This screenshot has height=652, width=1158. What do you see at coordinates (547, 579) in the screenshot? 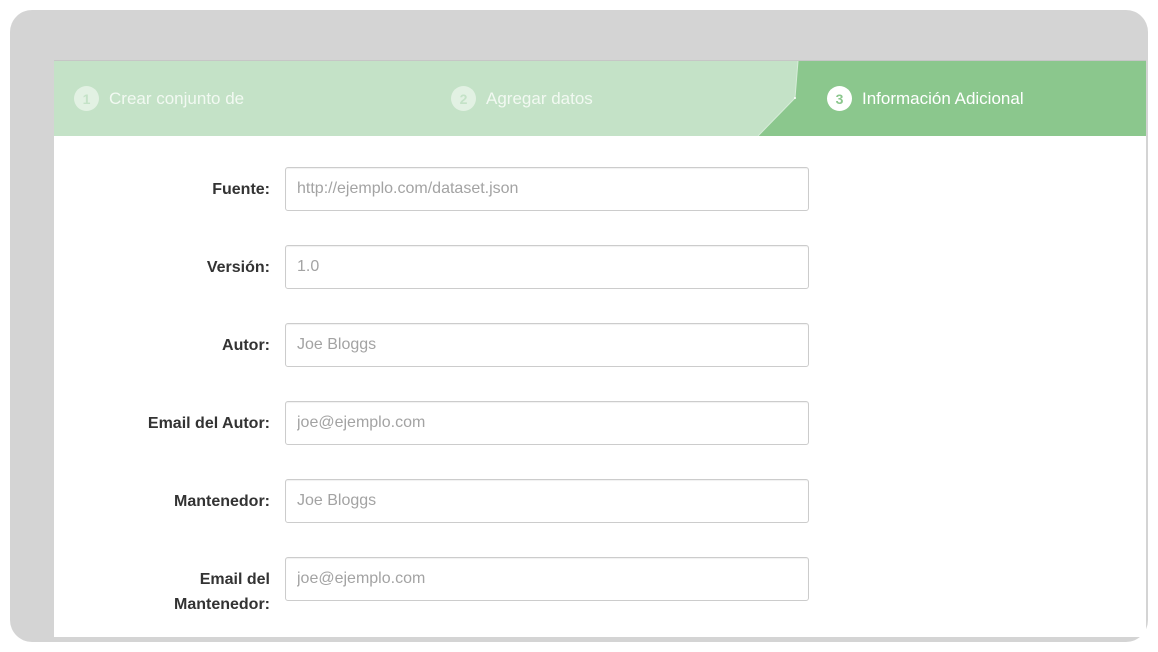
I see `maintainer-email-input` at bounding box center [547, 579].